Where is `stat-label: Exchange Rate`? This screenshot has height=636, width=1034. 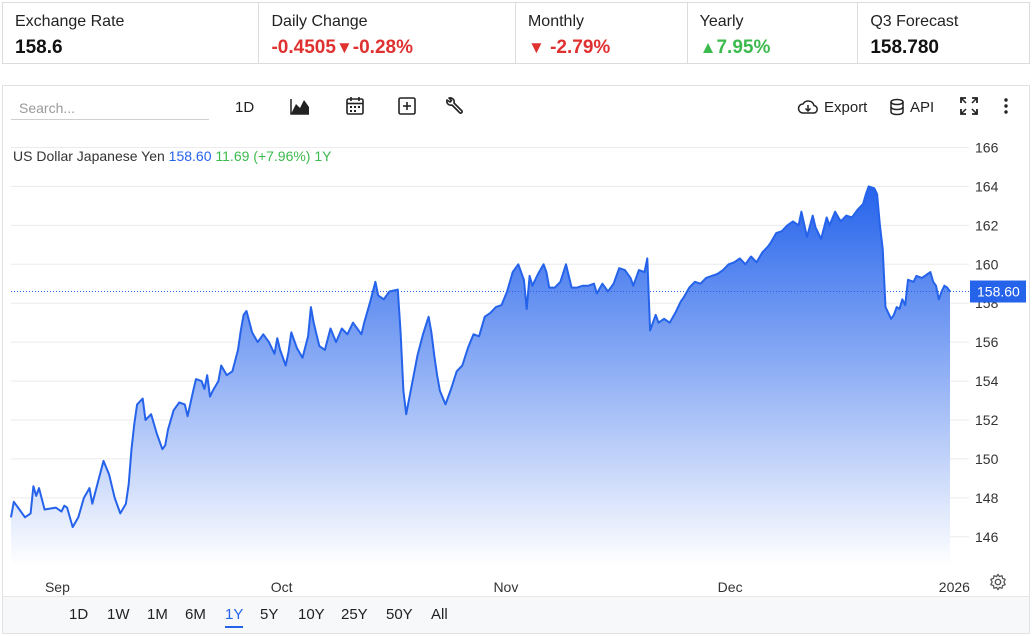
stat-label: Exchange Rate is located at coordinates (70, 21).